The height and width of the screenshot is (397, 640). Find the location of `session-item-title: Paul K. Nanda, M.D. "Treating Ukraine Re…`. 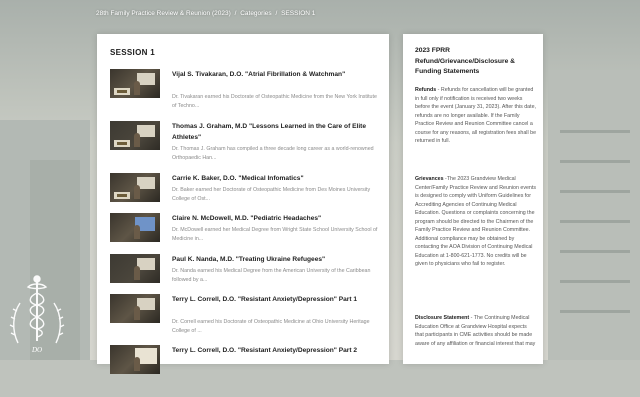

session-item-title: Paul K. Nanda, M.D. "Treating Ukraine Re… is located at coordinates (276, 260).